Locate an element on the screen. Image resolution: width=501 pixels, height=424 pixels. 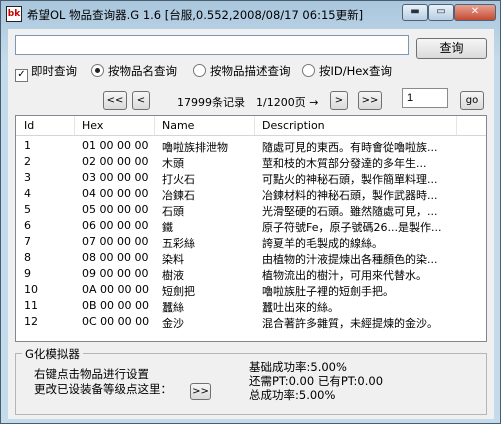
cell-name: 鐵 is located at coordinates (167, 227).